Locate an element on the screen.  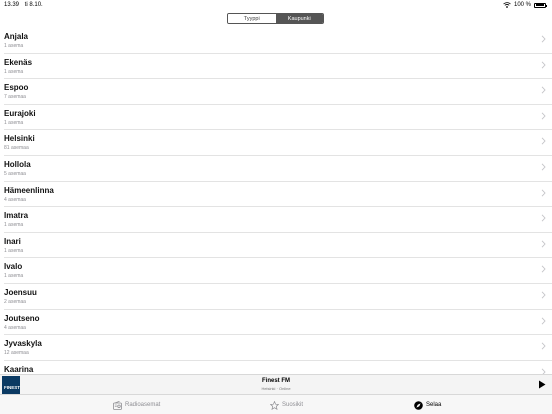
status-date: ti 8.10. is located at coordinates (33, 5).